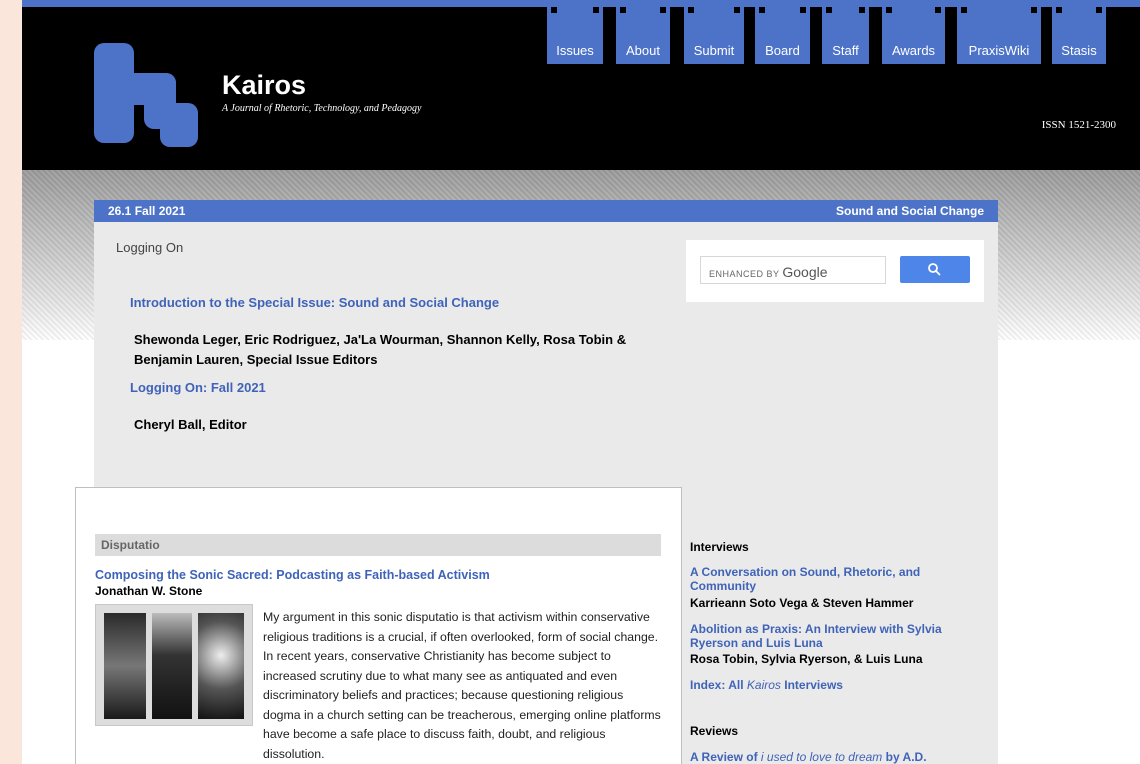  What do you see at coordinates (146, 211) in the screenshot?
I see `issue-number: 26.1 Fall 2021` at bounding box center [146, 211].